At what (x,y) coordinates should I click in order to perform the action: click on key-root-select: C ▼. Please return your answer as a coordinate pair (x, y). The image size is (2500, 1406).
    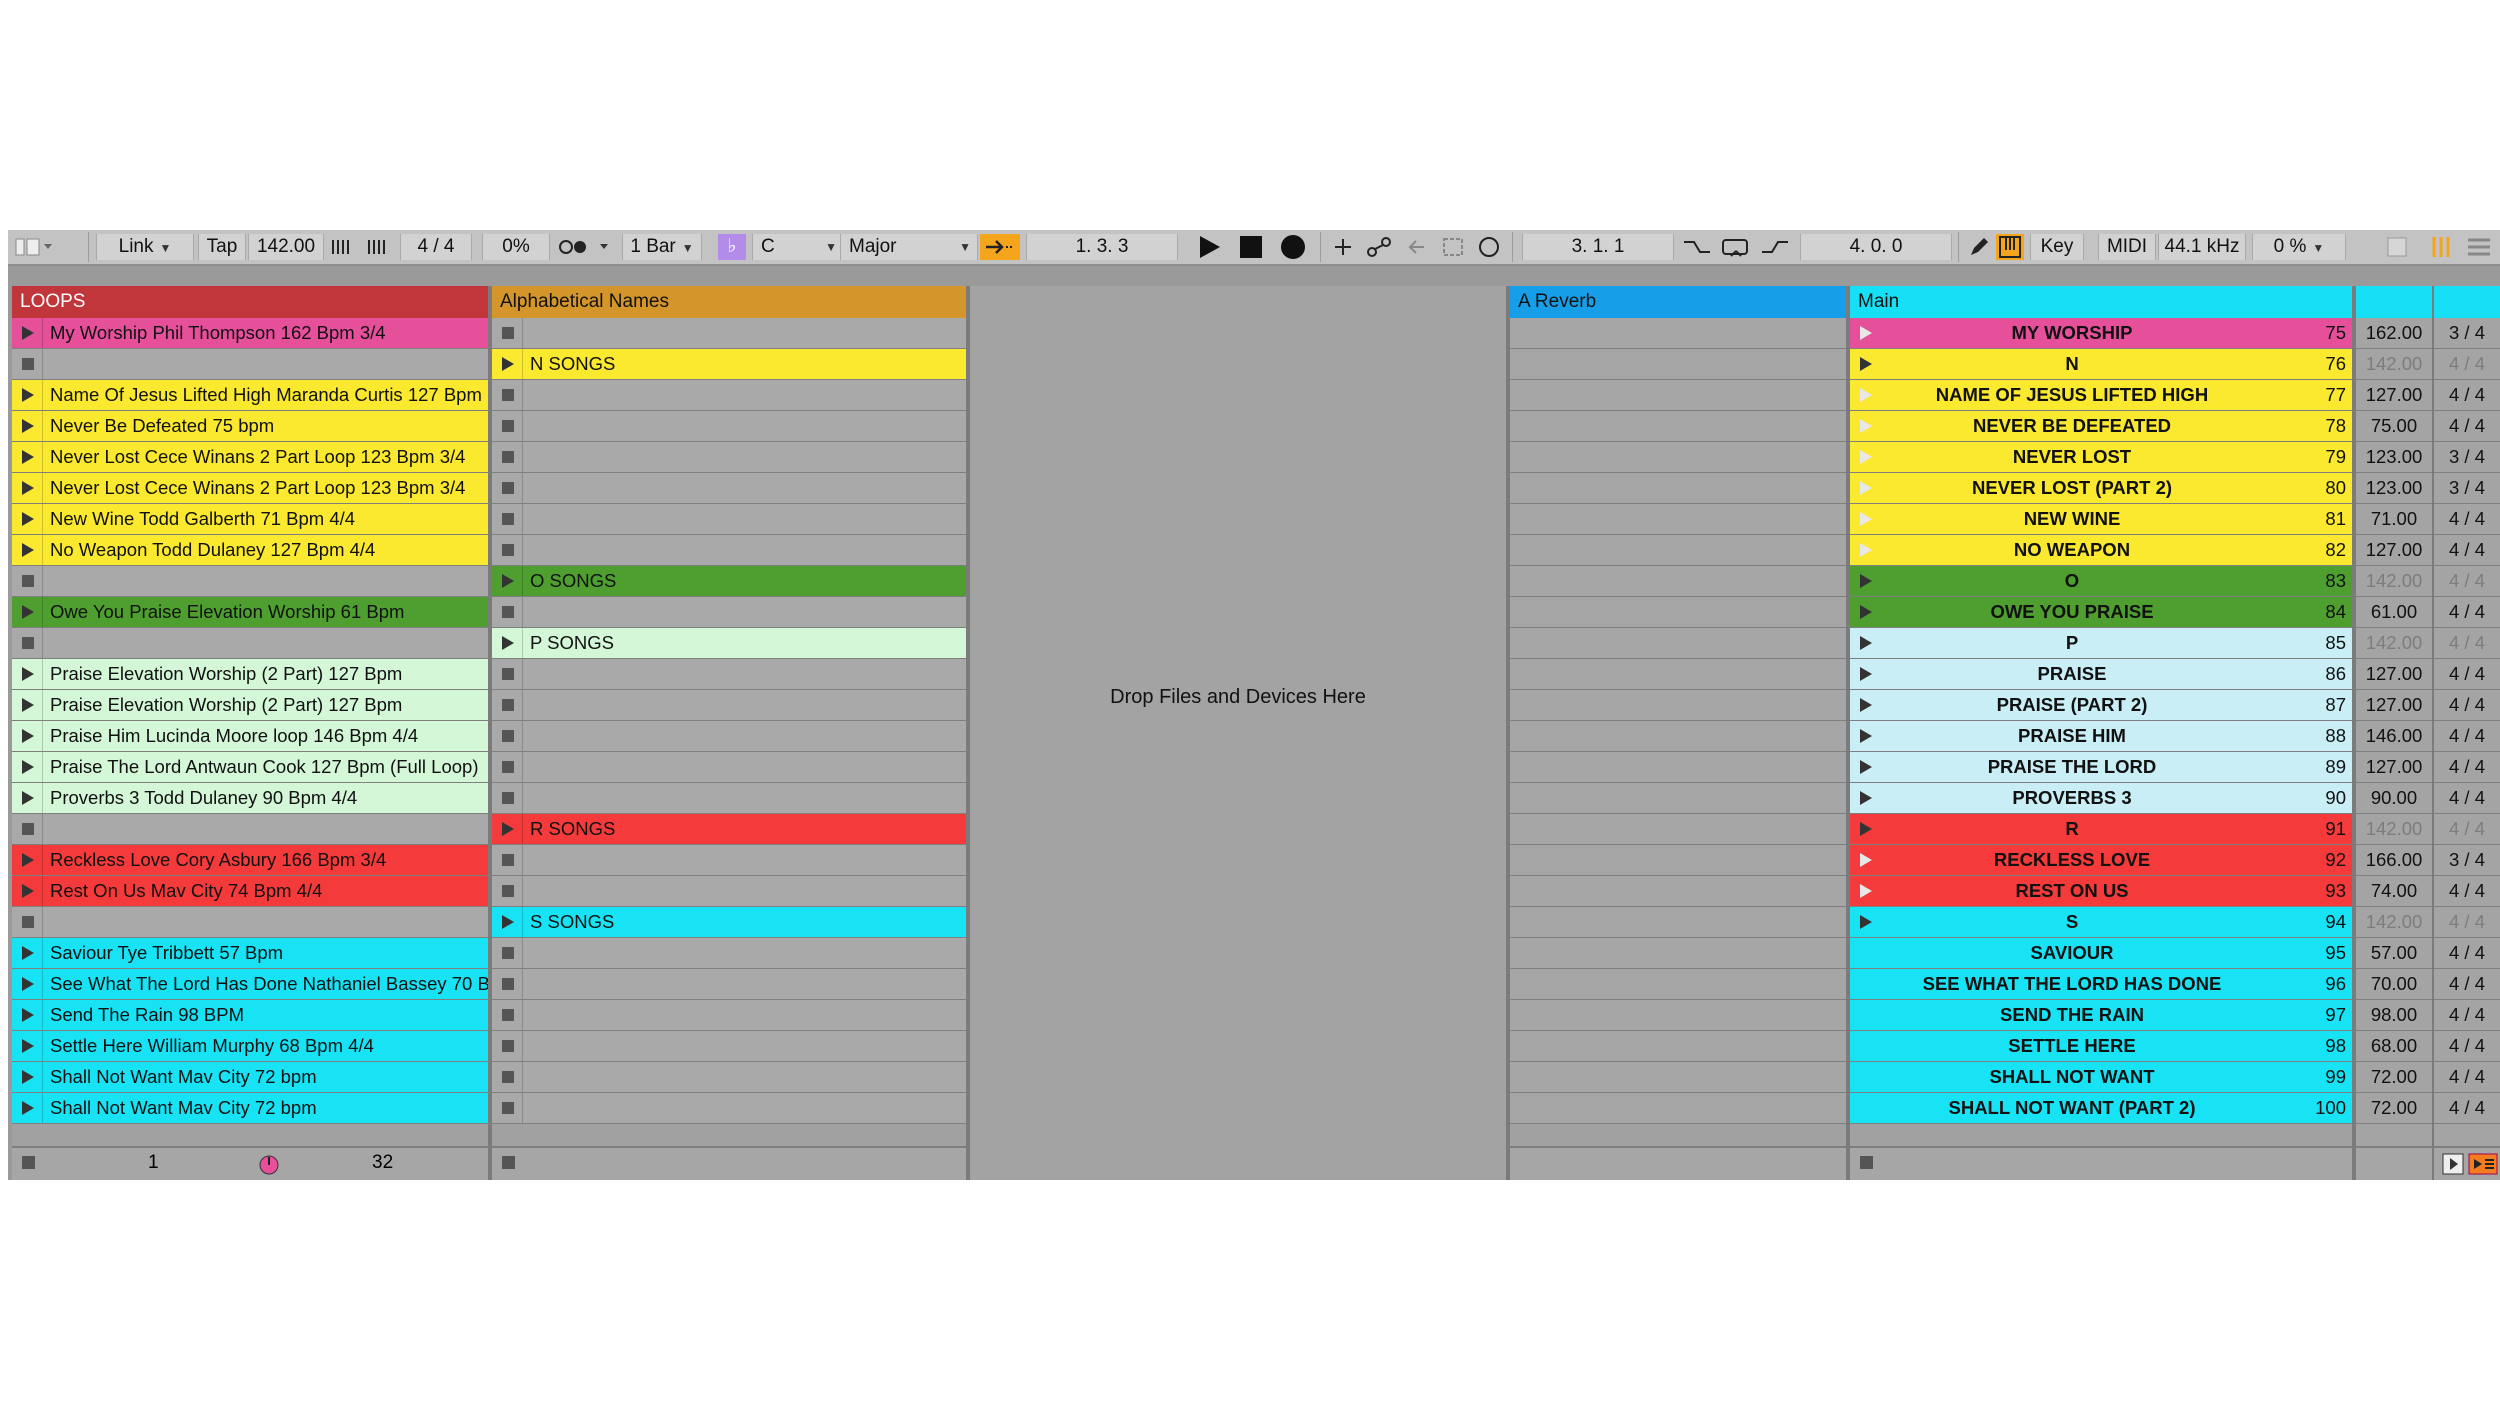
    Looking at the image, I should click on (798, 247).